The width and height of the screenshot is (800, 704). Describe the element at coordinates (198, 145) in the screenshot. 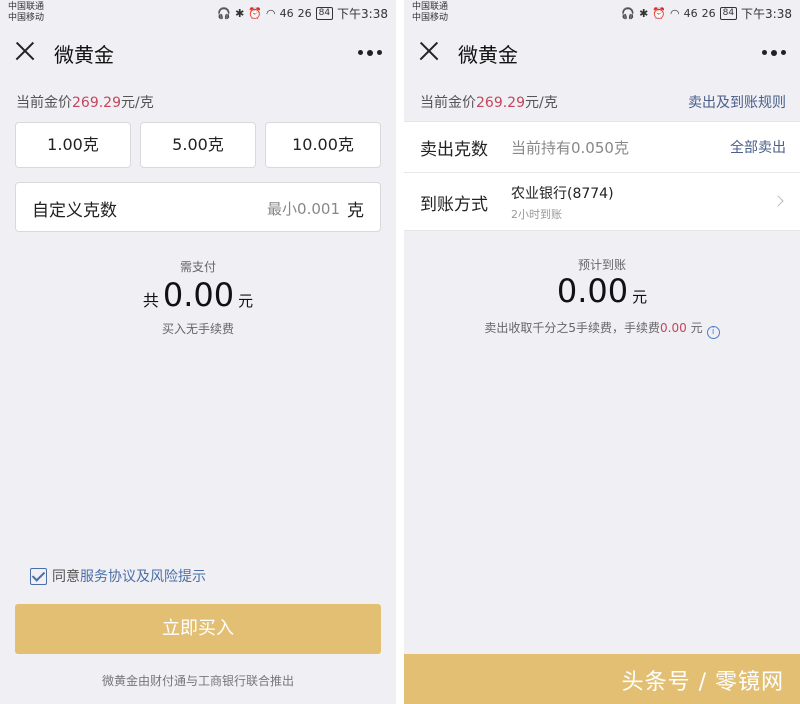

I see `quick-amount-5g: 5.00克` at that location.